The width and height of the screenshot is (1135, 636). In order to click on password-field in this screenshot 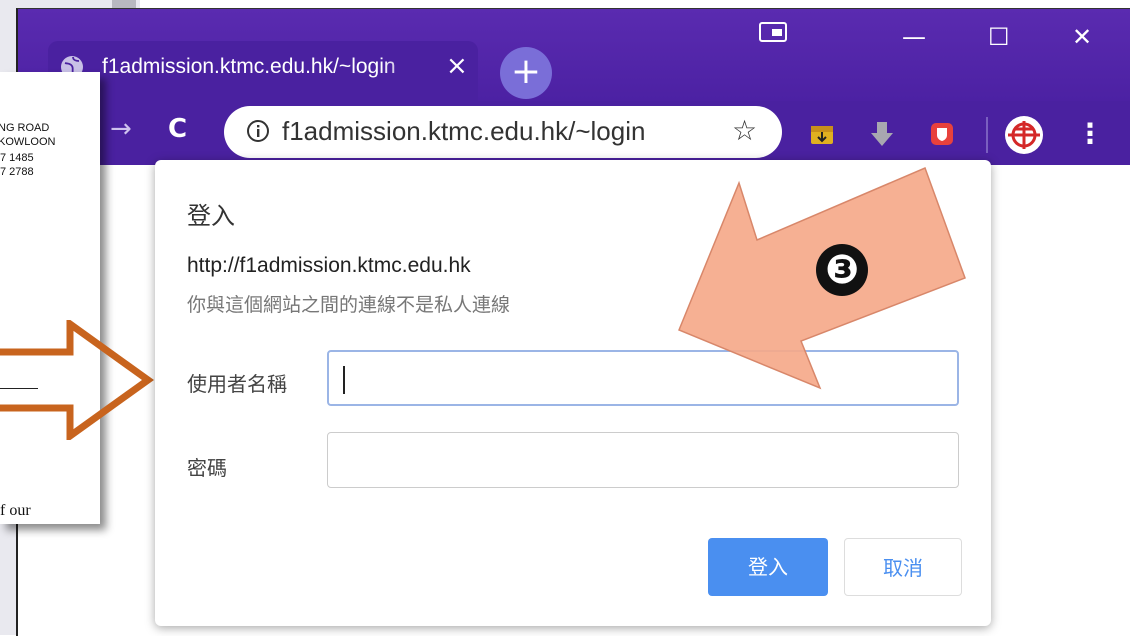, I will do `click(643, 460)`.